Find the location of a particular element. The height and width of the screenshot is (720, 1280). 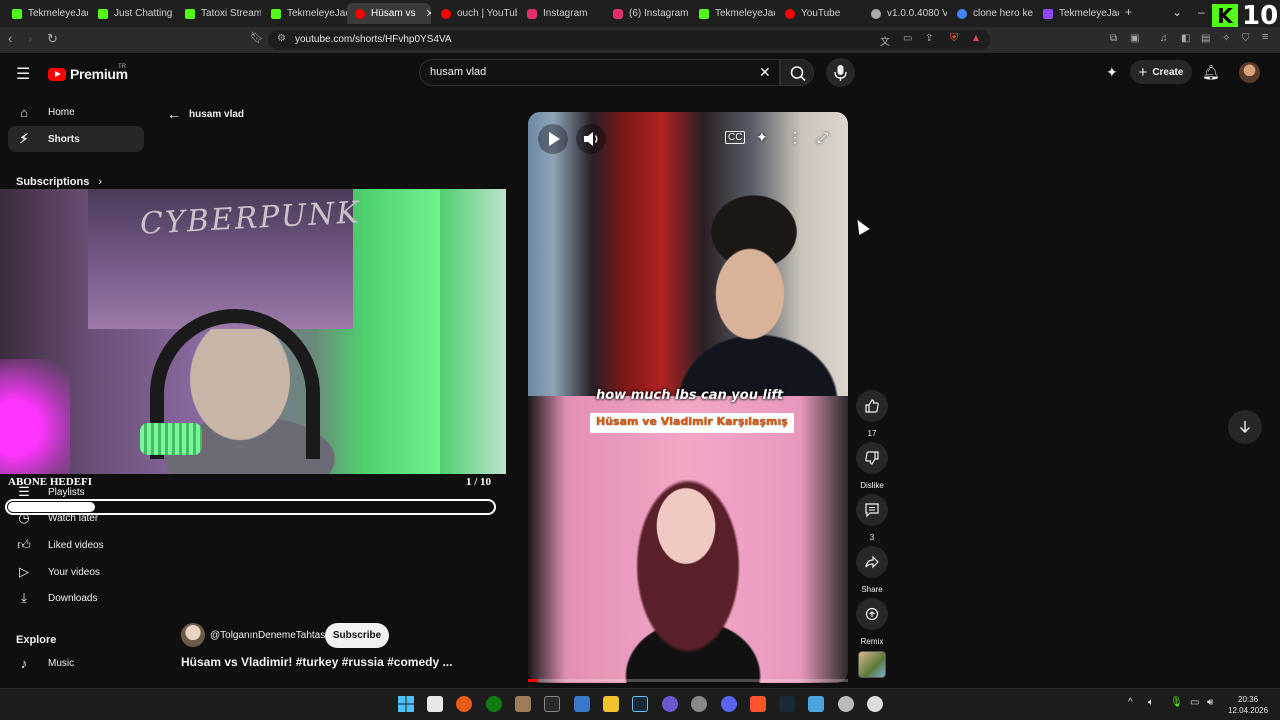

channel-handle: @TolganınDenemeTahtası is located at coordinates (269, 635).